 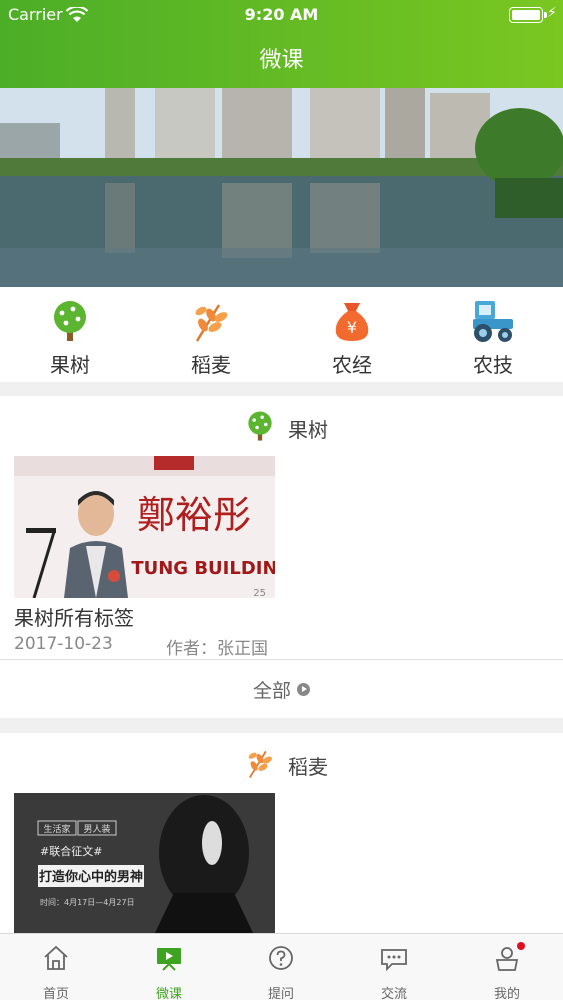 I want to click on lesson-date: 2017-10-23, so click(x=63, y=644).